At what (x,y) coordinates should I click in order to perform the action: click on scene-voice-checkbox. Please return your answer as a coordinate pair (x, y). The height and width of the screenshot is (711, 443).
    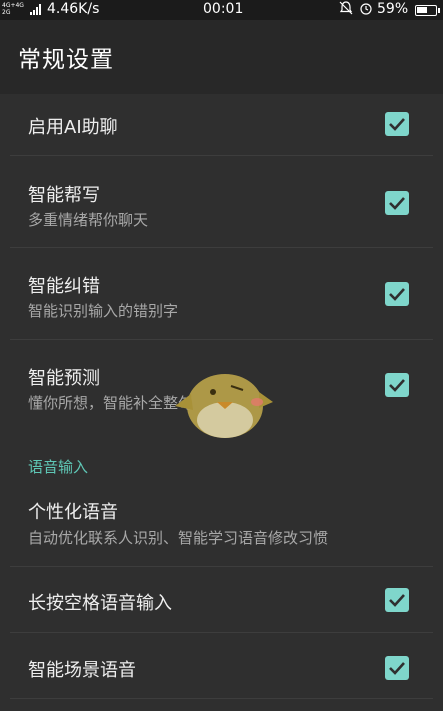
    Looking at the image, I should click on (397, 668).